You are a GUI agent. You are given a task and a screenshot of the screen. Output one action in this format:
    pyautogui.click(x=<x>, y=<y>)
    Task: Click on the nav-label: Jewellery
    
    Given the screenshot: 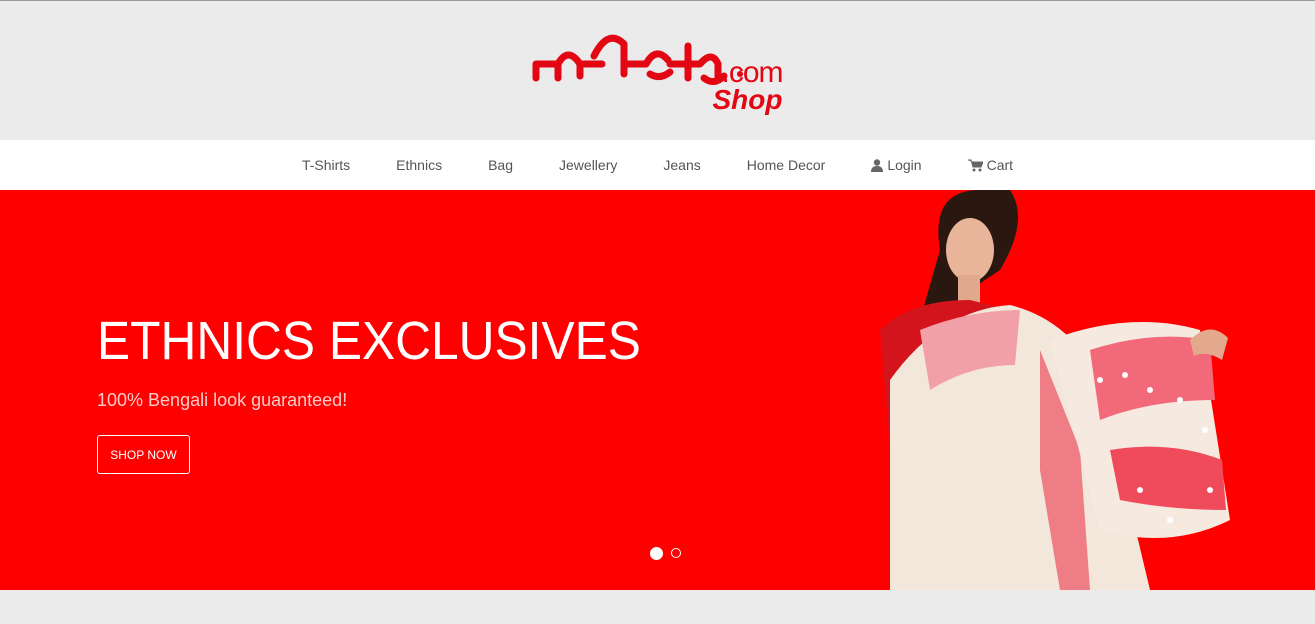 What is the action you would take?
    pyautogui.click(x=588, y=165)
    